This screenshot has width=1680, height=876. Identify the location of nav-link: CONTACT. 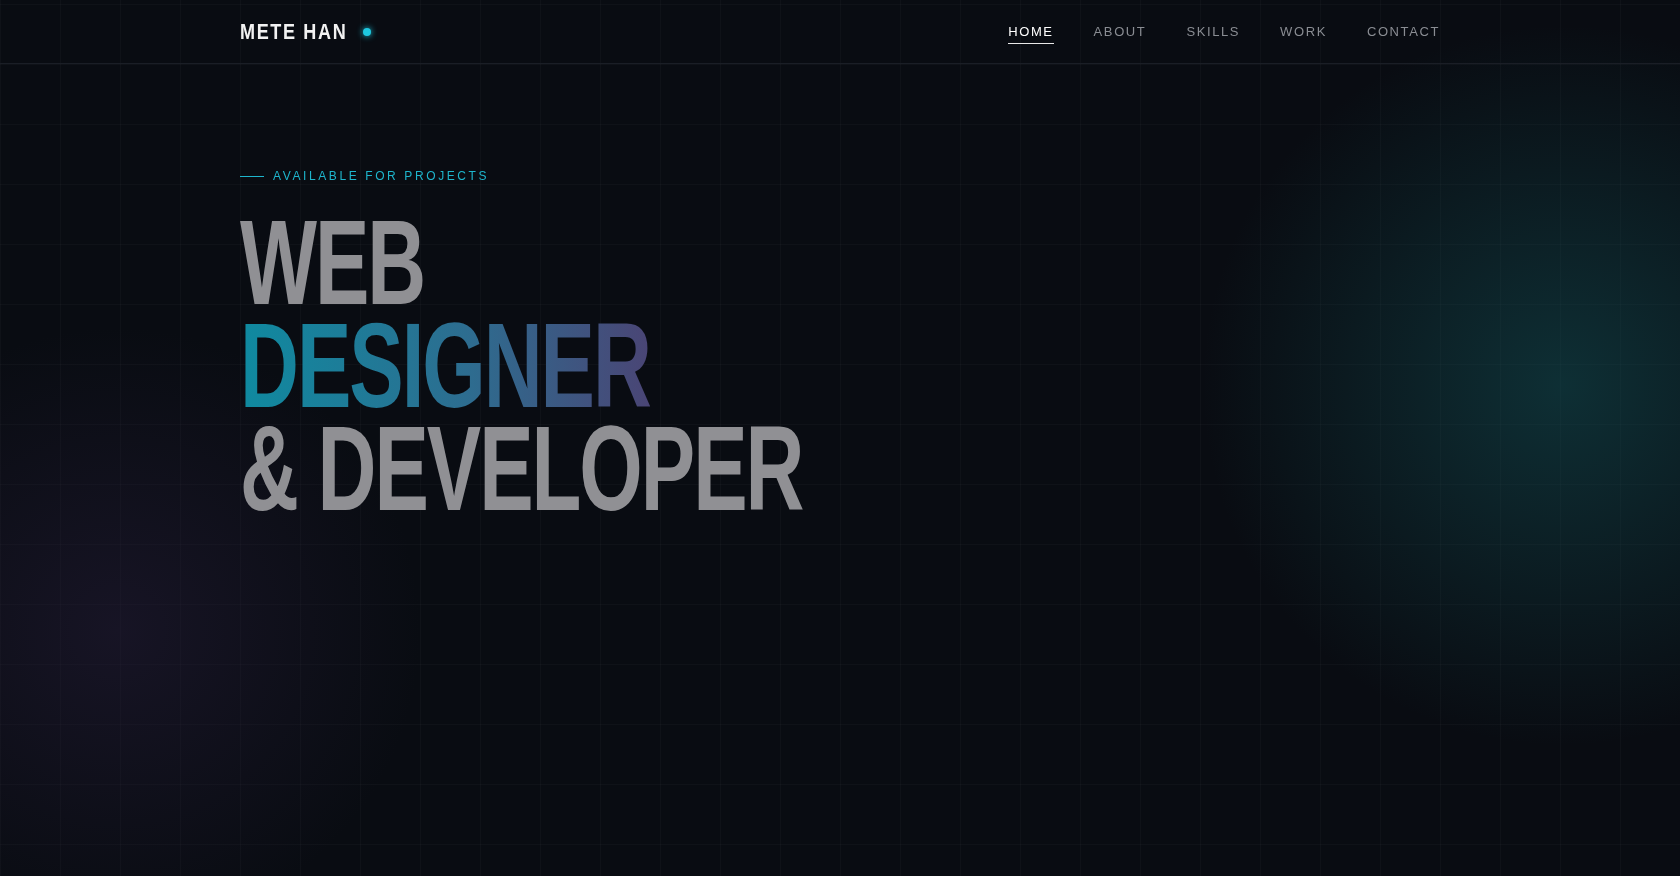
(1403, 31).